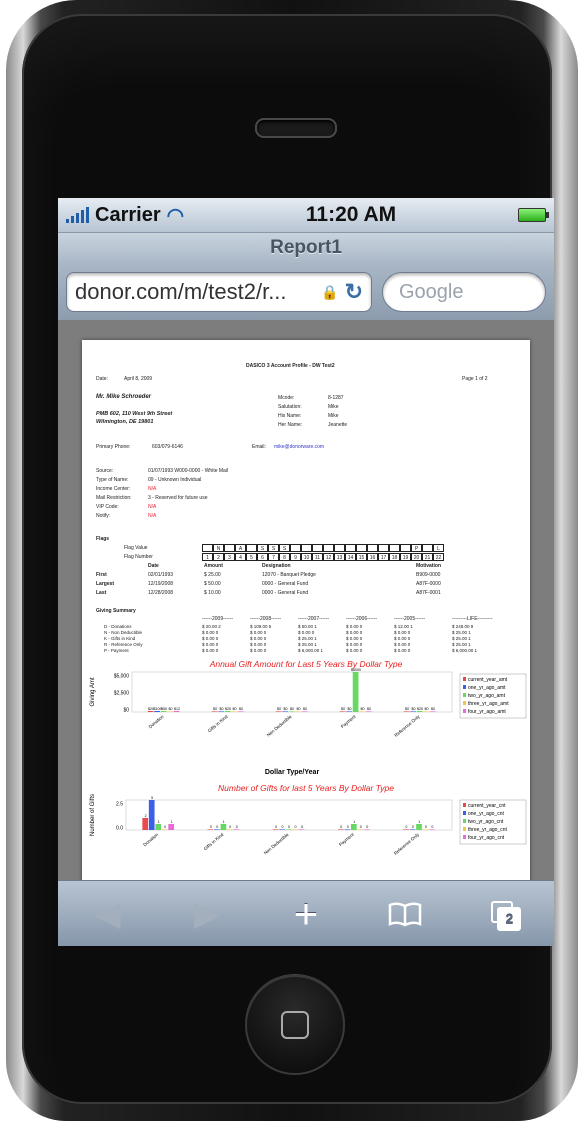  I want to click on battery-icon, so click(533, 215).